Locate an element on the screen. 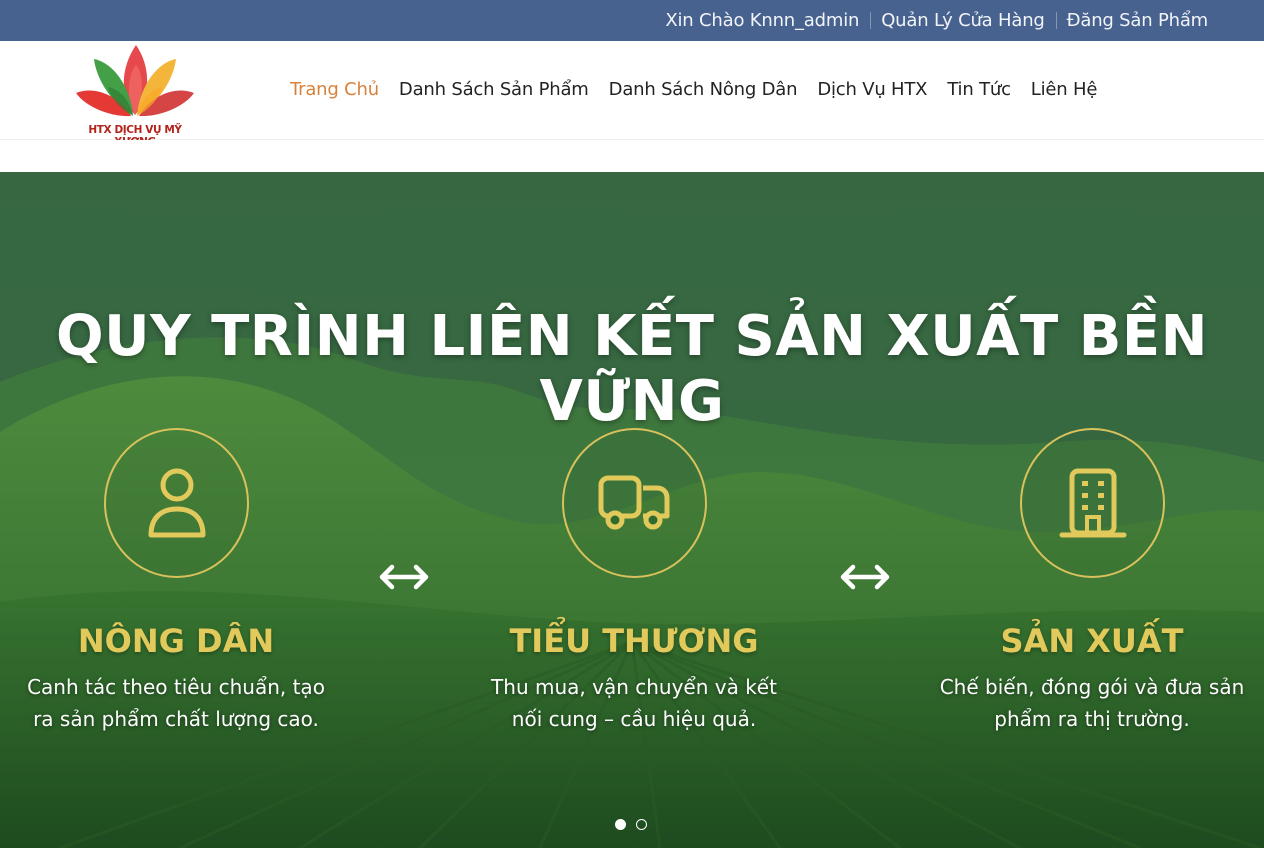 Image resolution: width=1264 pixels, height=848 pixels. nav-item-news: Tin Tức is located at coordinates (979, 89).